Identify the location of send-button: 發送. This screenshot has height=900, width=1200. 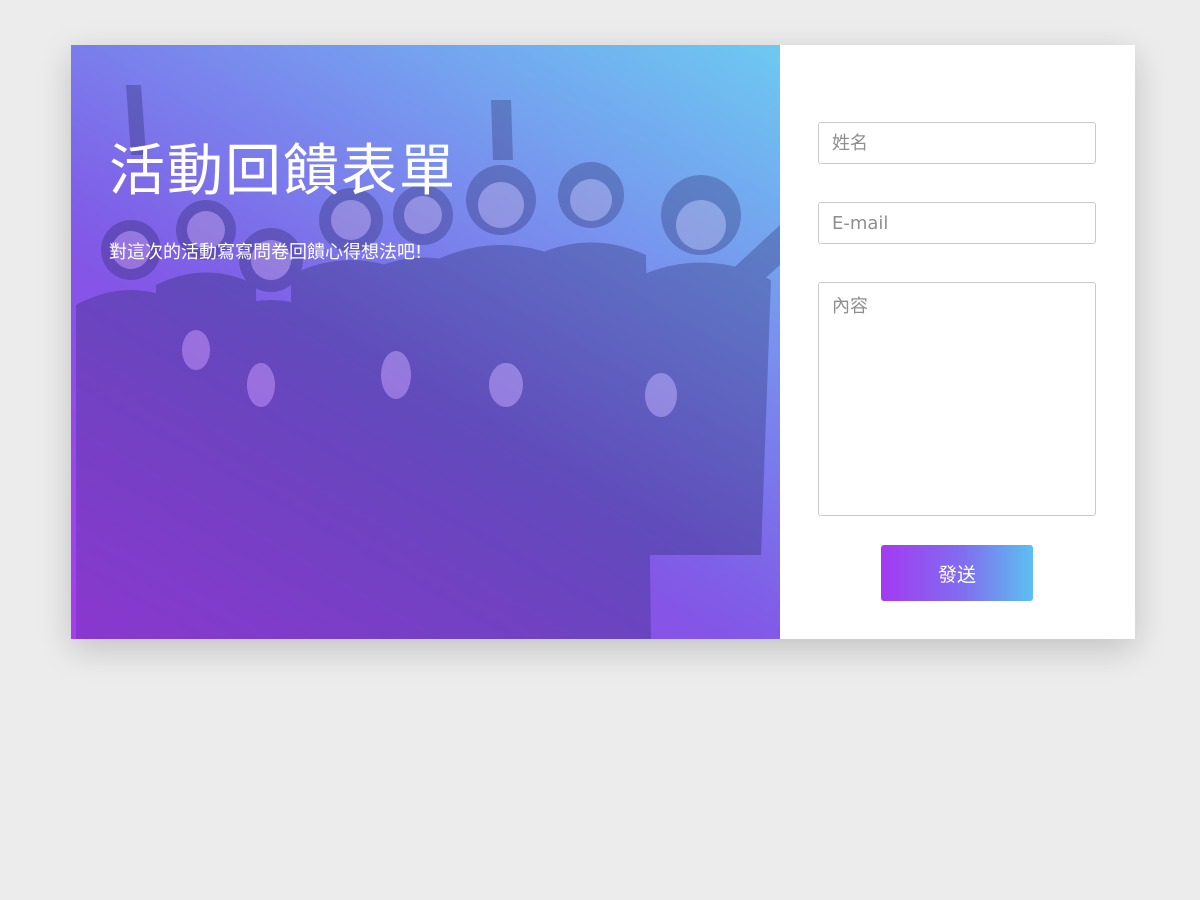
(957, 573).